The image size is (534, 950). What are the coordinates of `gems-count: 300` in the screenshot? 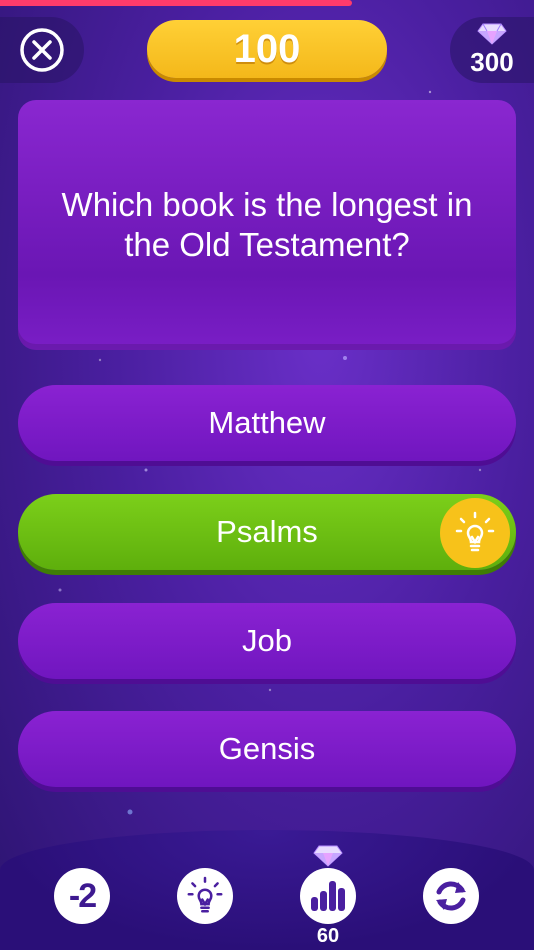 It's located at (492, 61).